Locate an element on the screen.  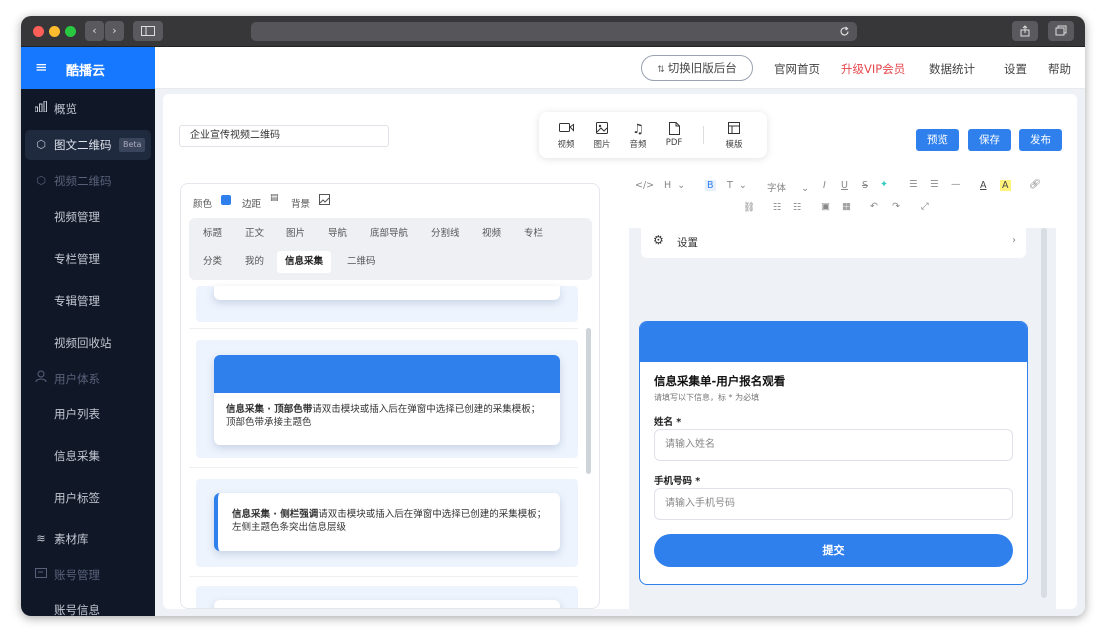
strike-button: S is located at coordinates (865, 185).